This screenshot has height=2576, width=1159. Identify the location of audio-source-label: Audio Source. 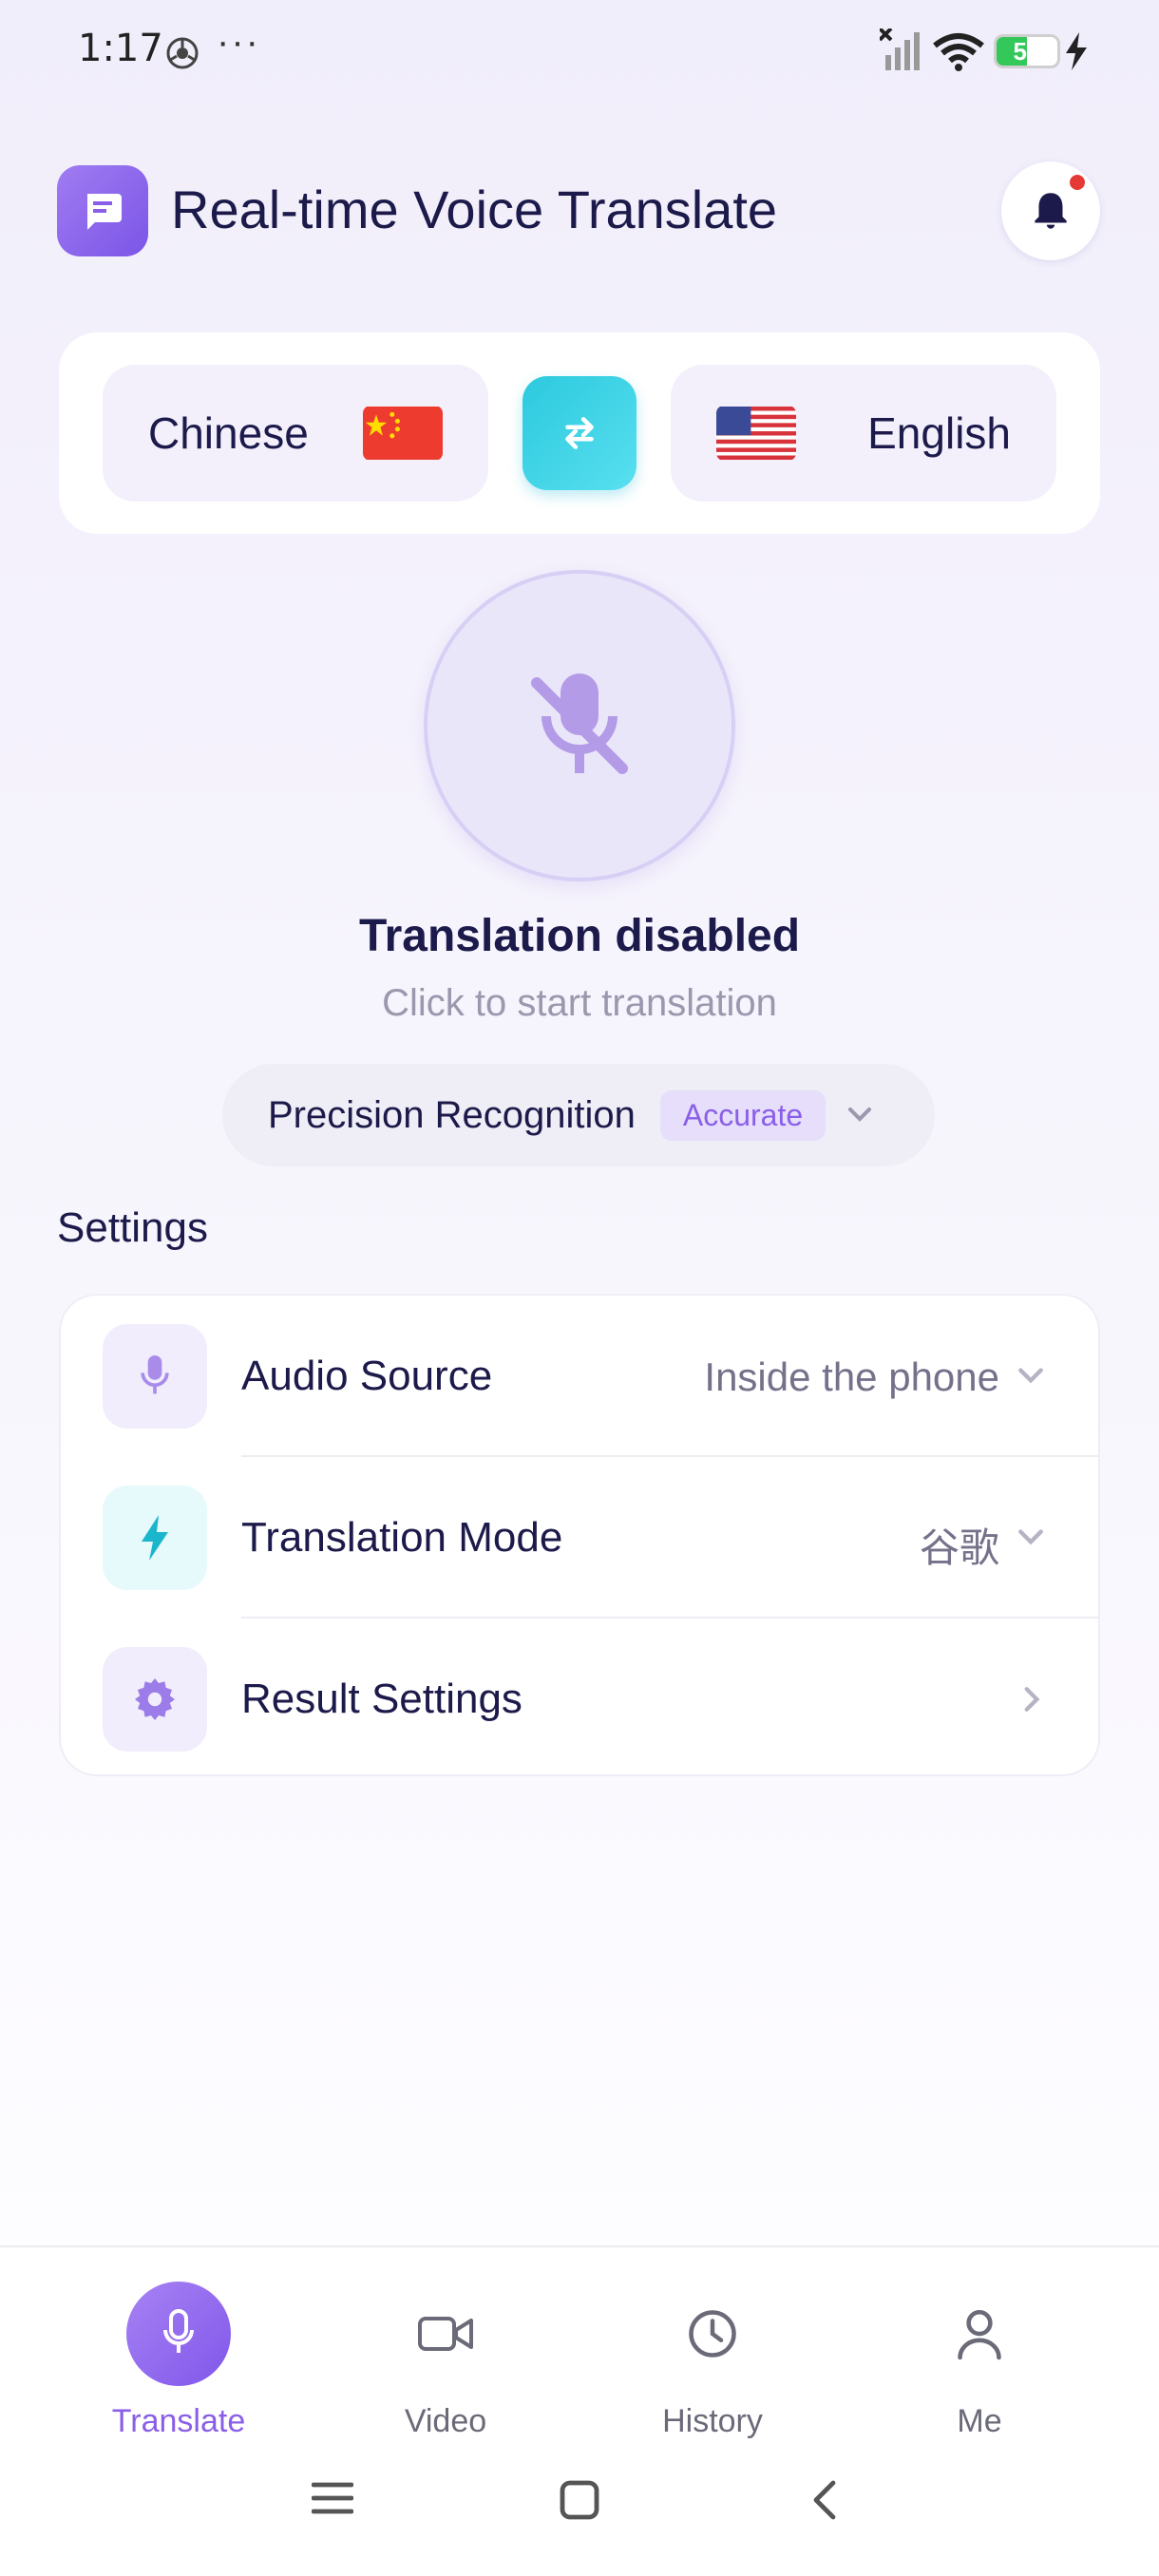
(367, 1376).